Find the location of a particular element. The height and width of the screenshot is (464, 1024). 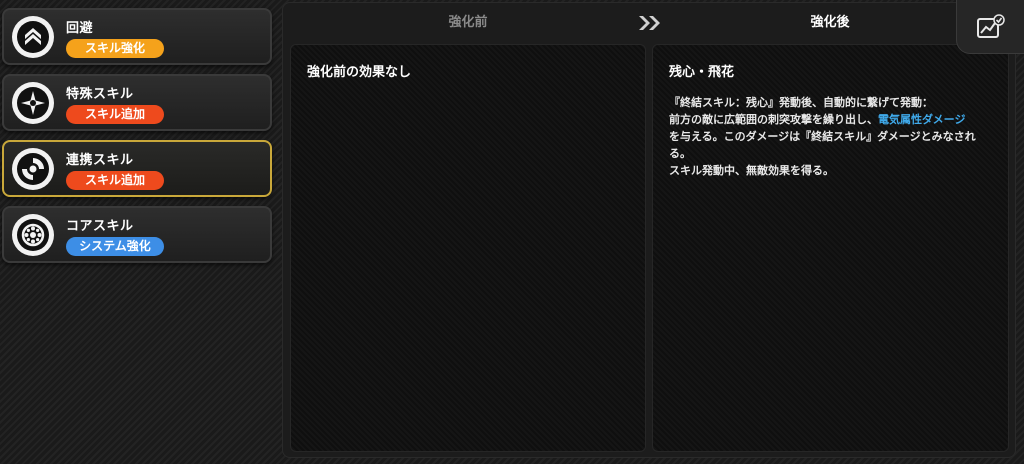

skill-name: 特殊スキル is located at coordinates (100, 94).